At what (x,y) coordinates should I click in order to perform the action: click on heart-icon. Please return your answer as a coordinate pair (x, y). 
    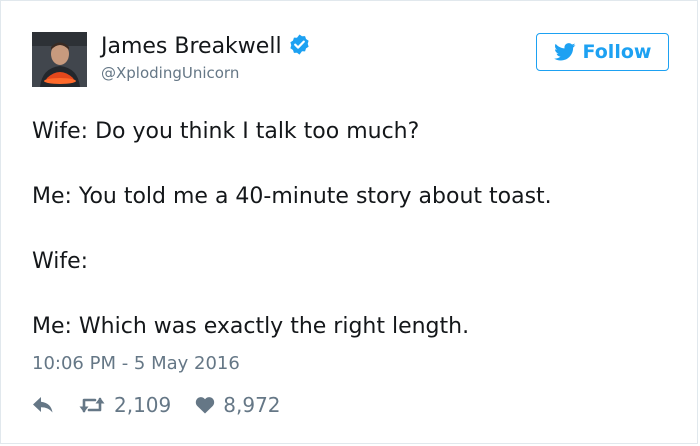
    Looking at the image, I should click on (205, 405).